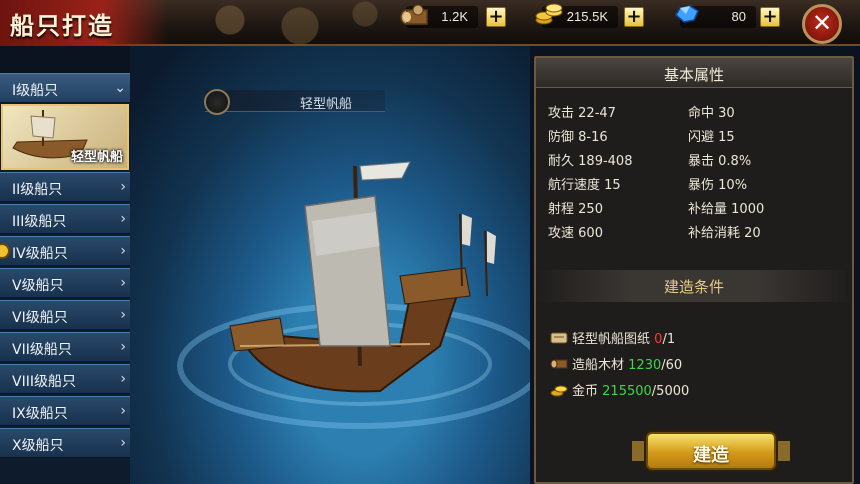 This screenshot has height=484, width=860. I want to click on attr-crit-damage: 暴伤 10%, so click(717, 183).